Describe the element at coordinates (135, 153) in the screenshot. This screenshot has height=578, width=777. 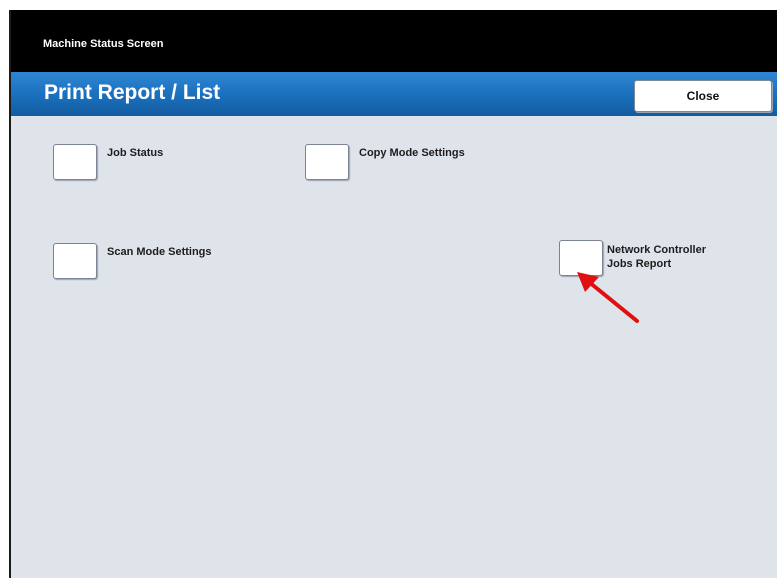
I see `option-label: Job Status` at that location.